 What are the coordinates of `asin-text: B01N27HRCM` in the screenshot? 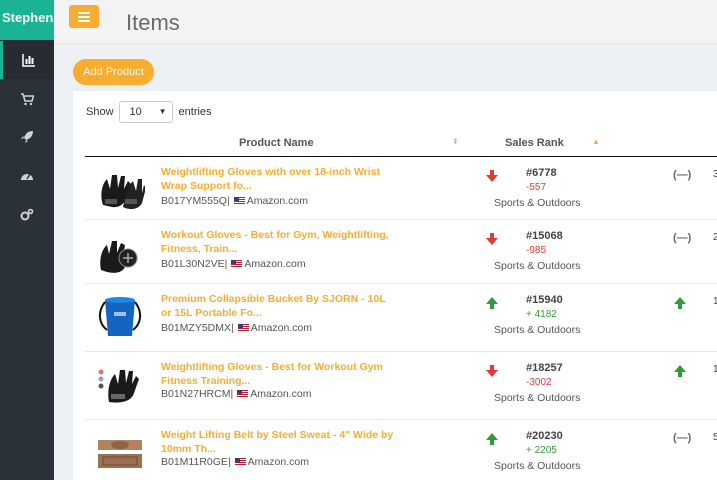 It's located at (196, 394).